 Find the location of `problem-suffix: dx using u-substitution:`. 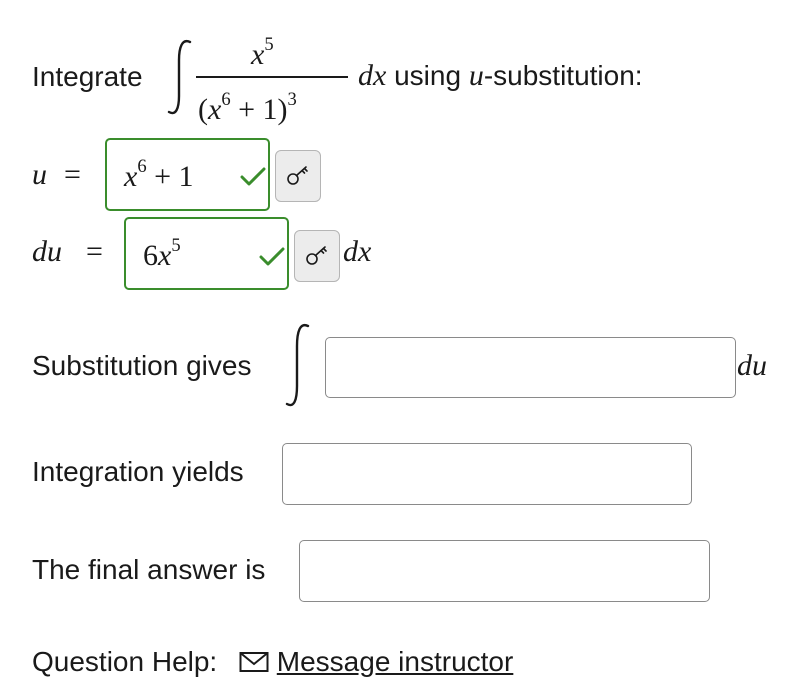

problem-suffix: dx using u-substitution: is located at coordinates (500, 75).